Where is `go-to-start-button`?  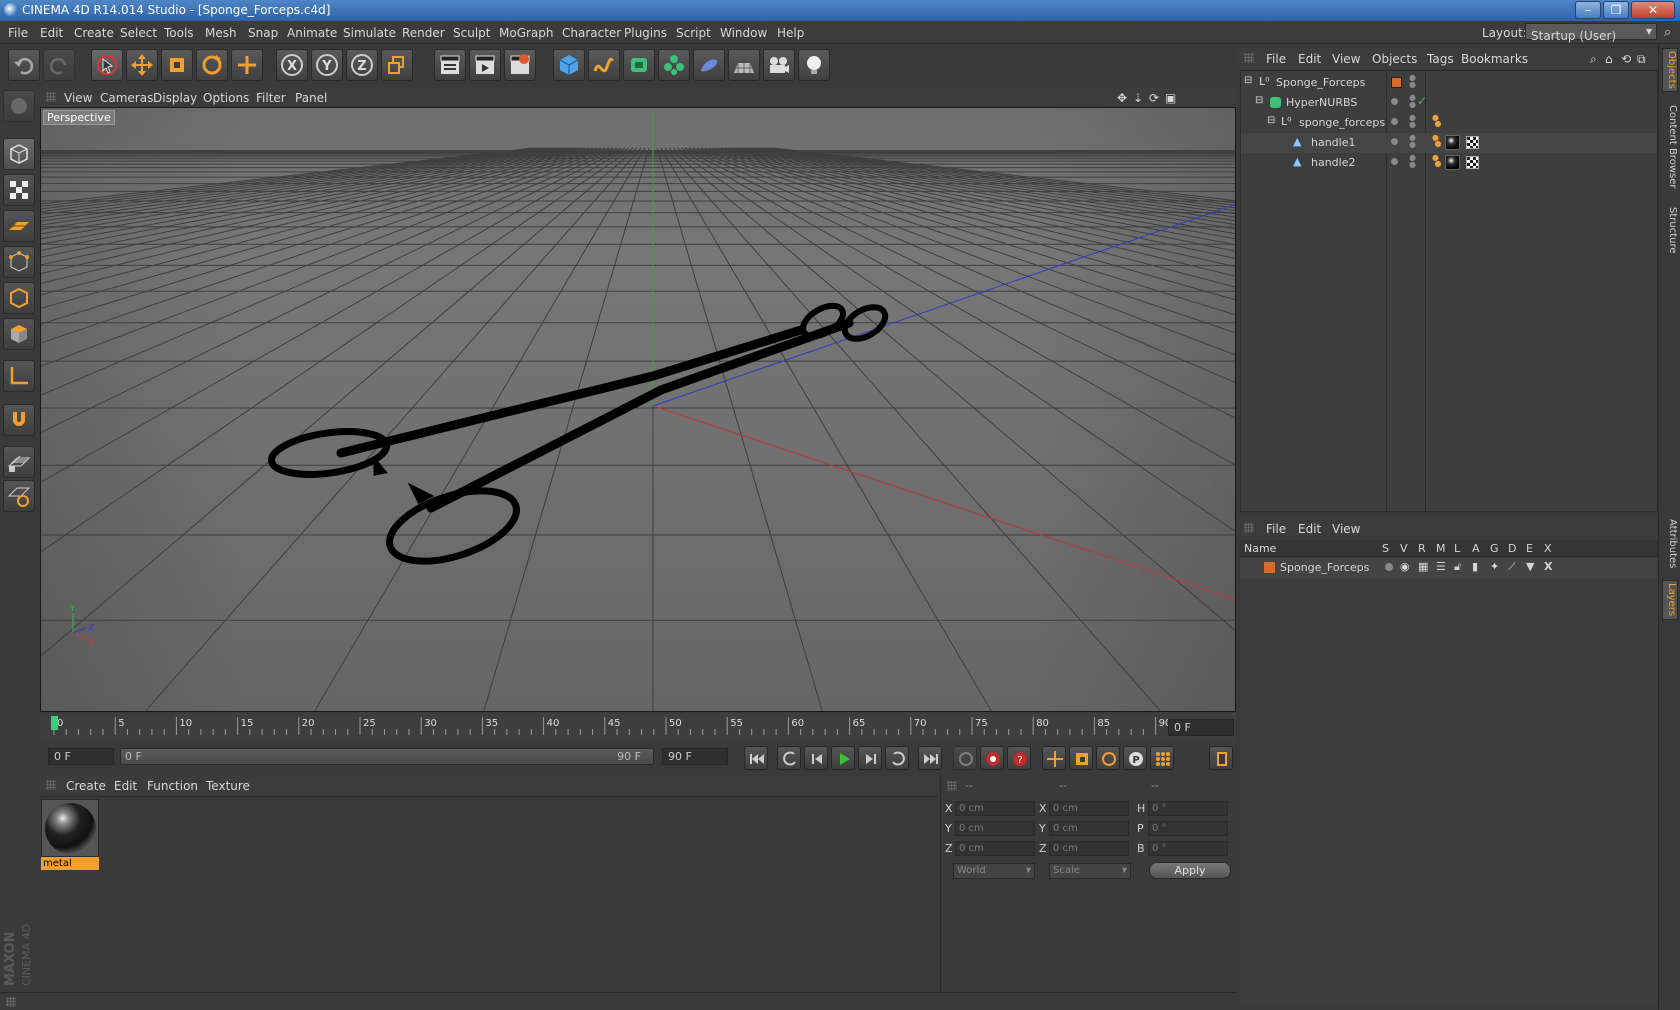
go-to-start-button is located at coordinates (756, 758).